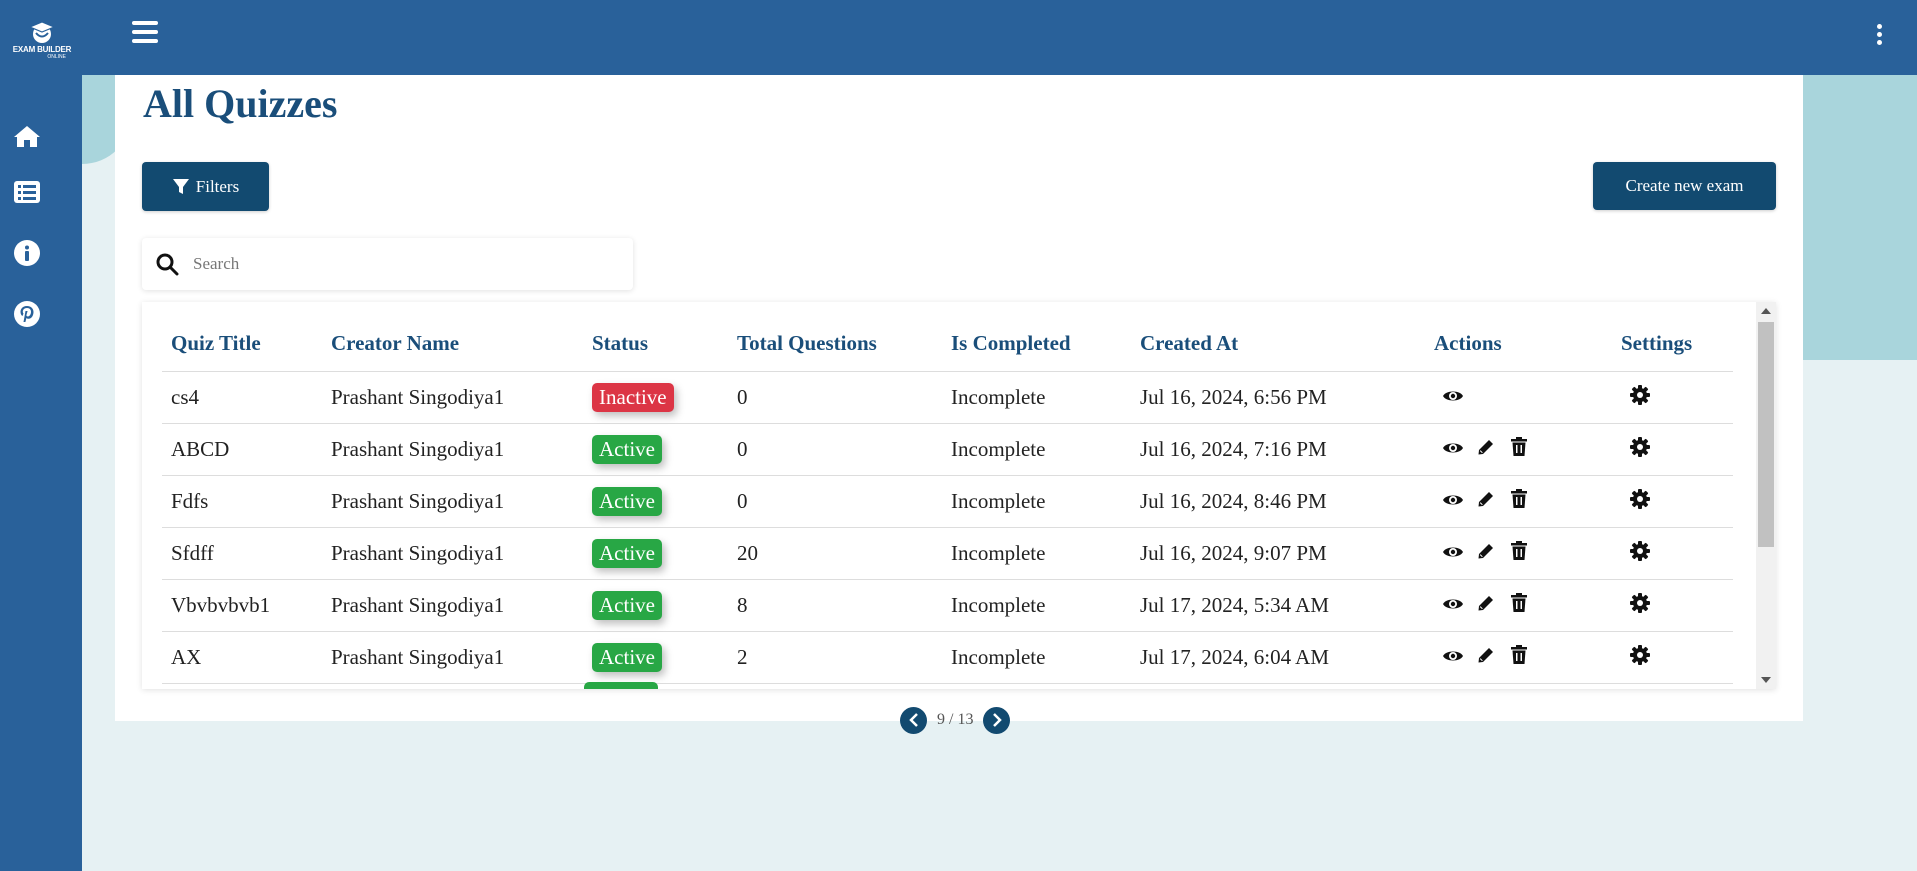  I want to click on scroll-down-arrow, so click(1766, 680).